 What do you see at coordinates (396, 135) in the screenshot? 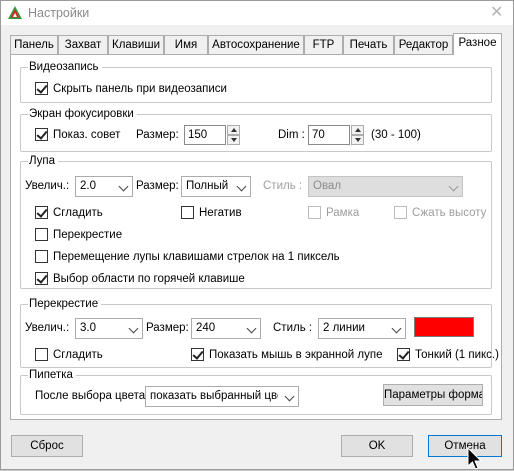
I see `dim-range-hint: (30 - 100)` at bounding box center [396, 135].